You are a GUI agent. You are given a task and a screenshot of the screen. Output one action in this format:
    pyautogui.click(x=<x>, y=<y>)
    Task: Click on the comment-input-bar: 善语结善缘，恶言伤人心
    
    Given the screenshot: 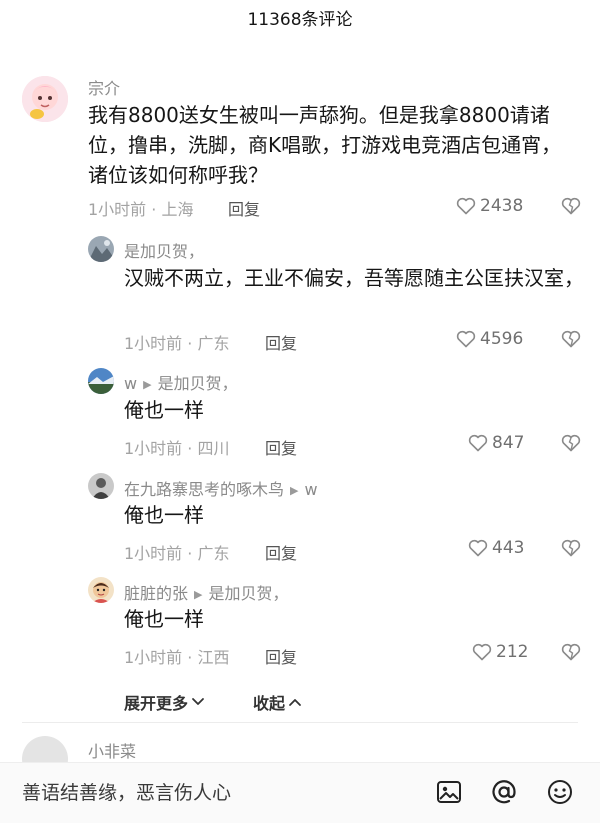 What is the action you would take?
    pyautogui.click(x=300, y=792)
    